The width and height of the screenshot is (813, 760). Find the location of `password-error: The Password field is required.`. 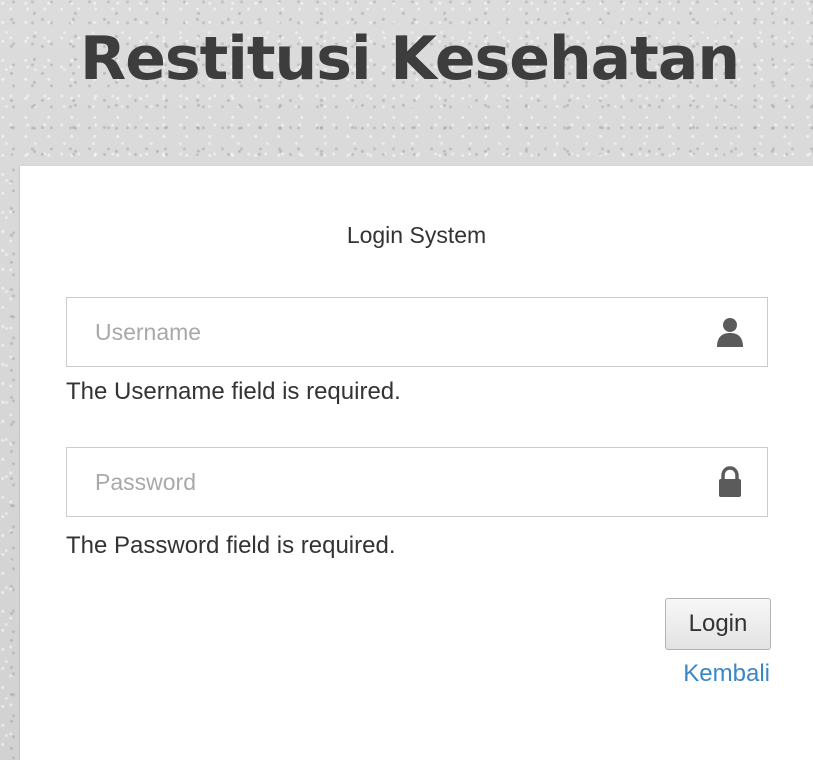

password-error: The Password field is required. is located at coordinates (231, 545).